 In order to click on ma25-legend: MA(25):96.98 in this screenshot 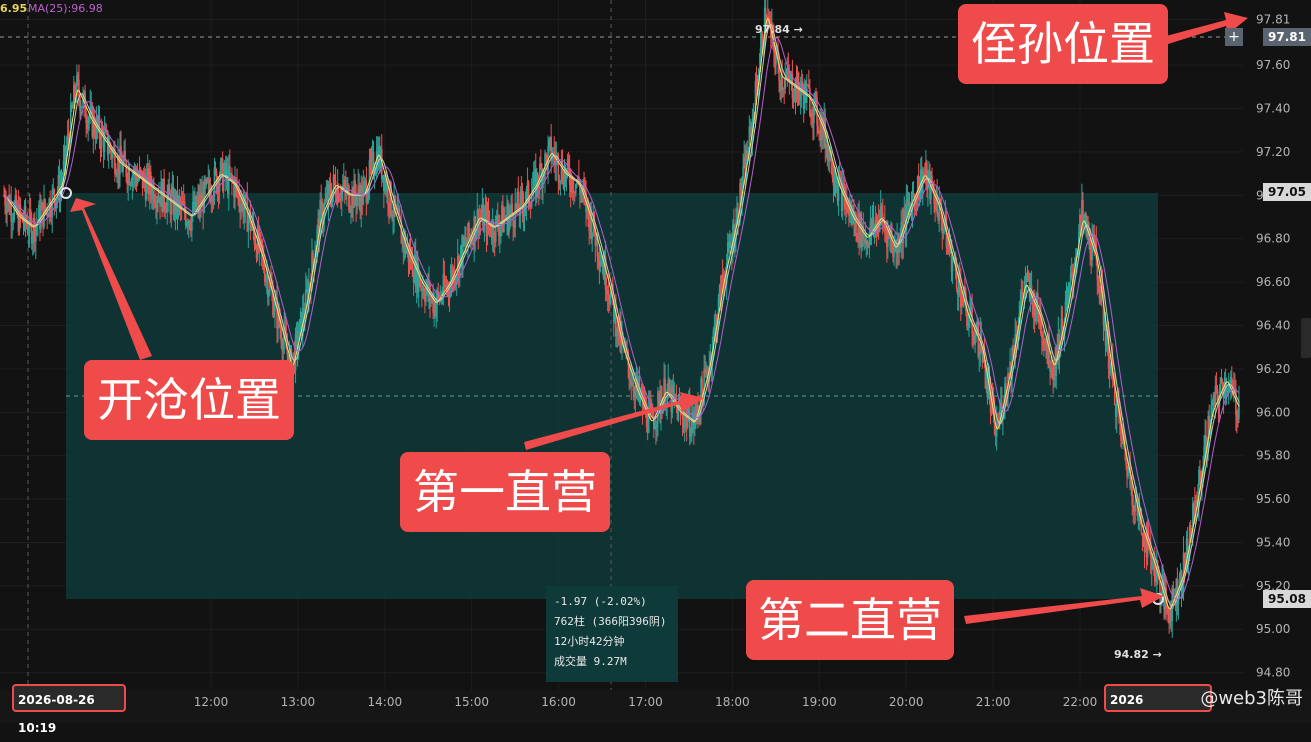, I will do `click(65, 8)`.